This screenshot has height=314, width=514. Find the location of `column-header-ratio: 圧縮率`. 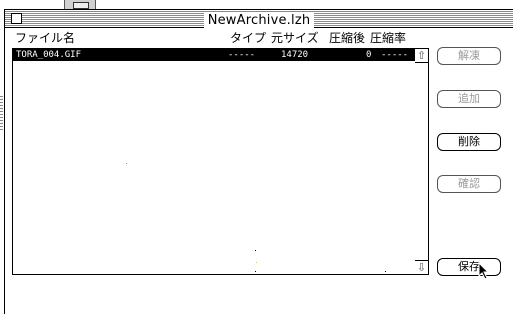

column-header-ratio: 圧縮率 is located at coordinates (388, 38).